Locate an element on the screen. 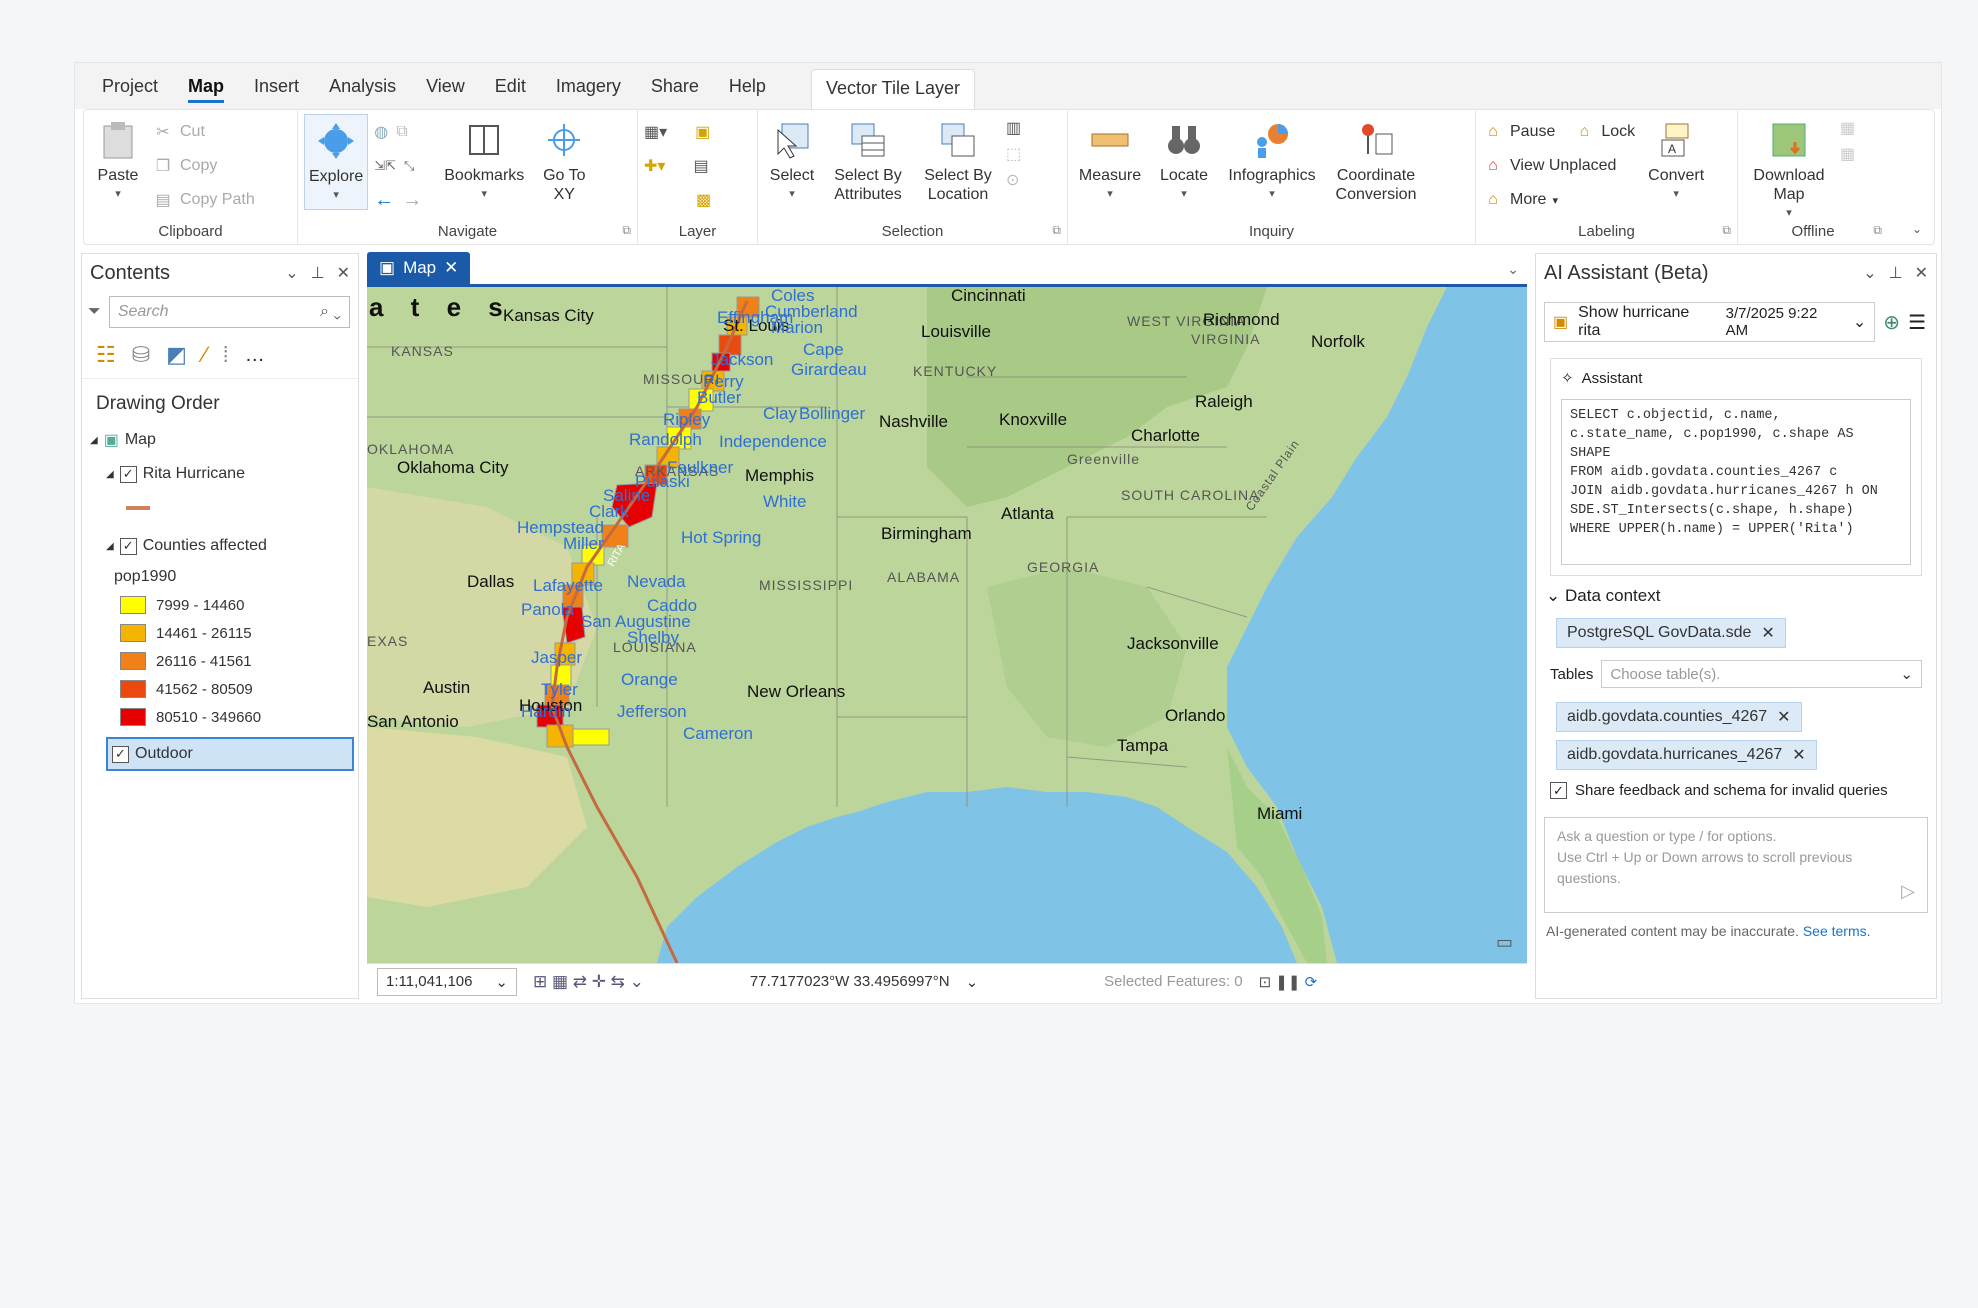 The height and width of the screenshot is (1308, 1978). snapping-view-icon: ⁞ is located at coordinates (226, 355).